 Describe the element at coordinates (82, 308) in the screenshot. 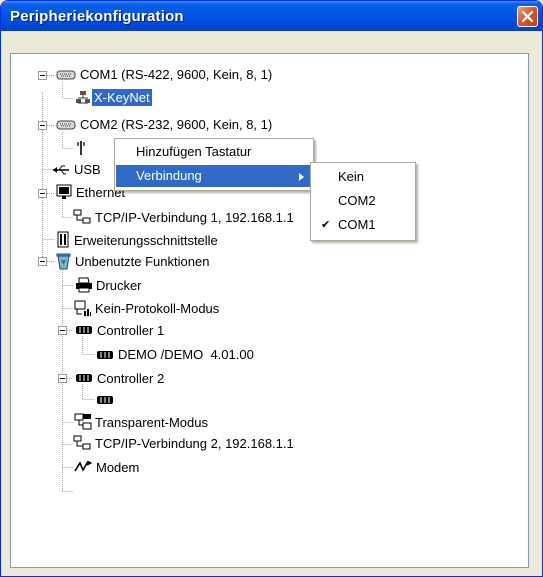

I see `device-icon` at that location.